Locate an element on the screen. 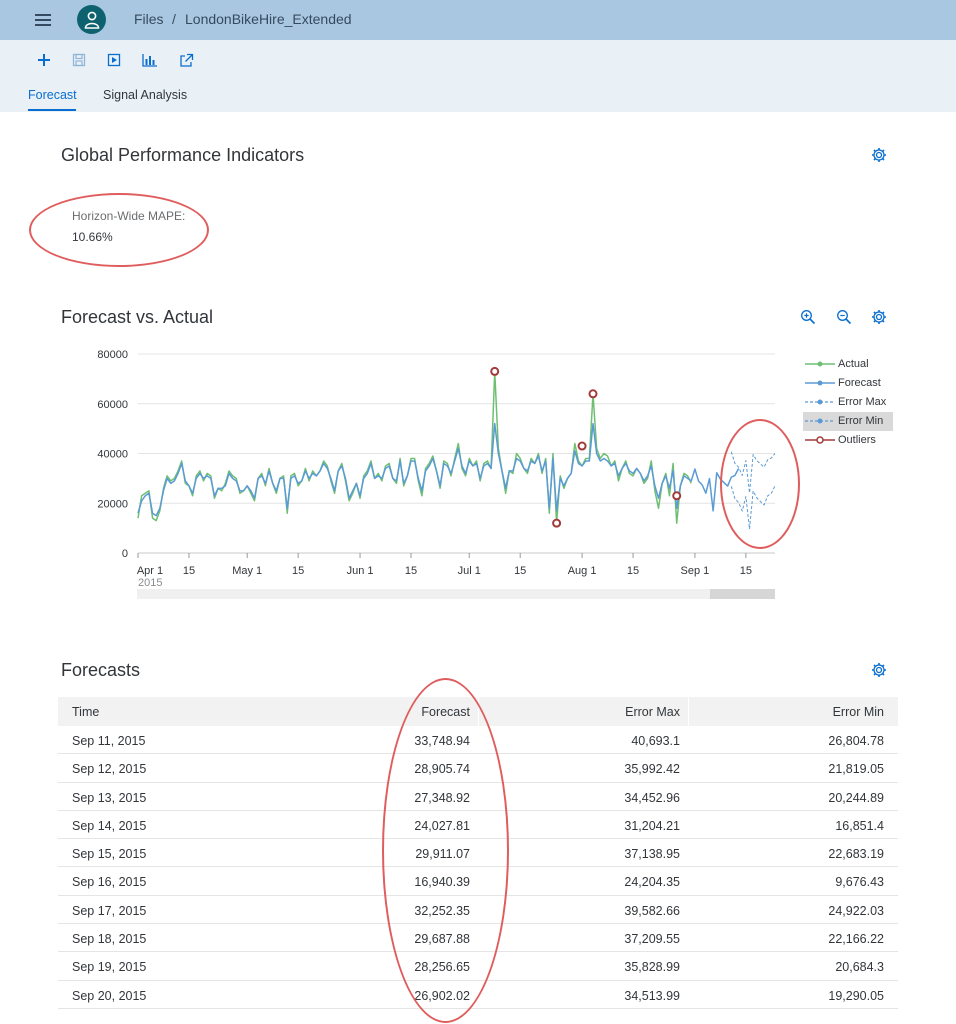  kpi-settings-gear-icon is located at coordinates (879, 155).